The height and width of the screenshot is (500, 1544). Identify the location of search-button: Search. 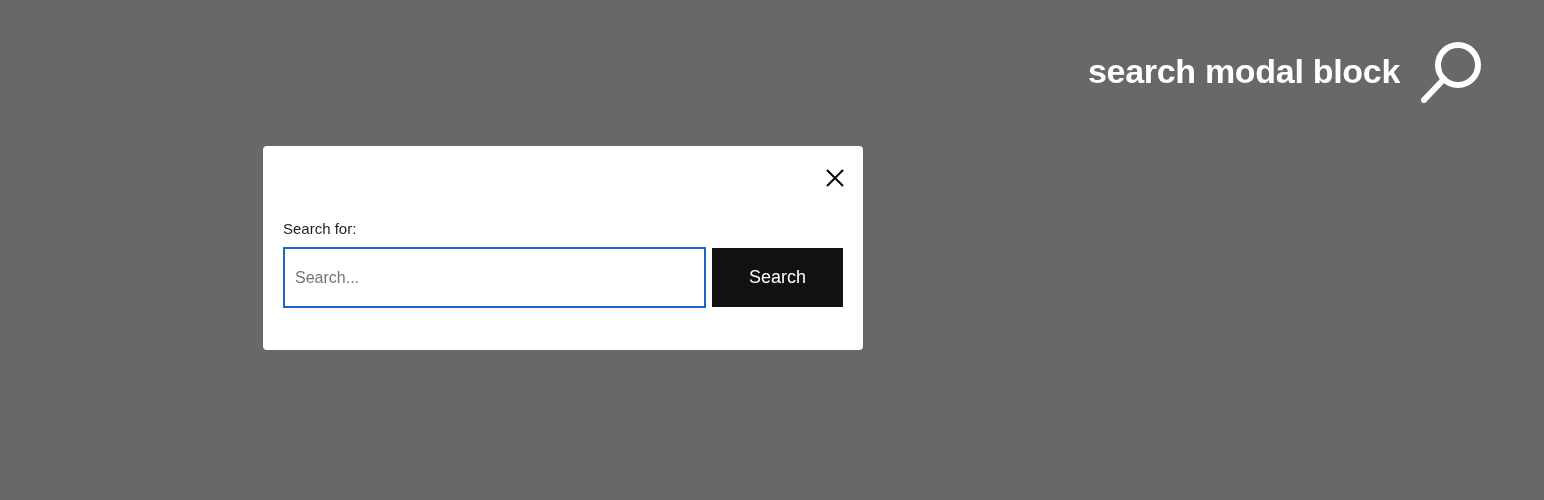
(777, 277).